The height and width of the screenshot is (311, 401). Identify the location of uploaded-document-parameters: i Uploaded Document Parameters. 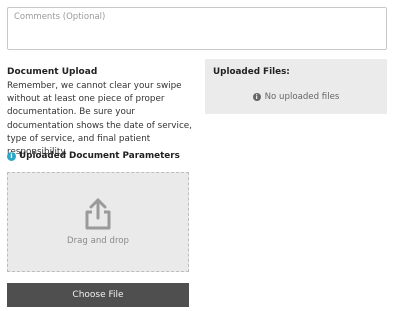
(93, 156).